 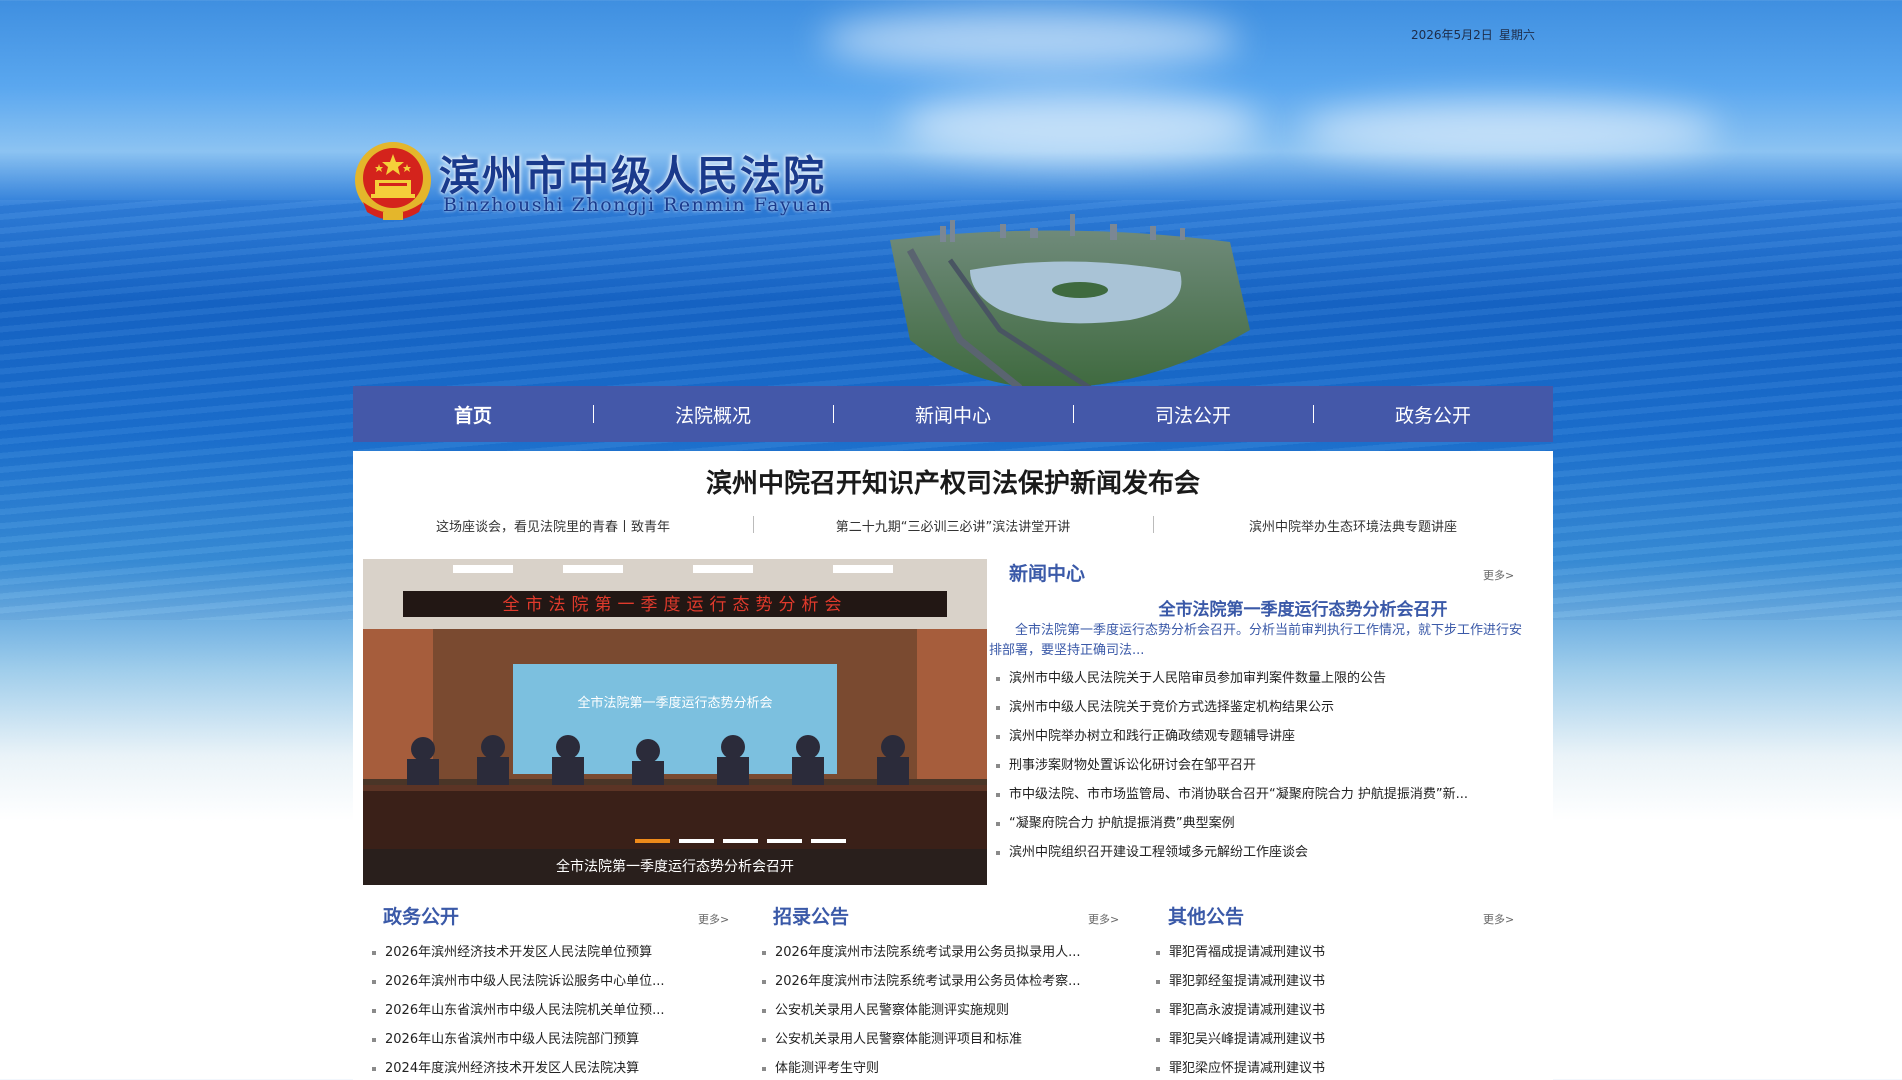 I want to click on nav-judicial-openness: 司法公开, so click(x=1193, y=414).